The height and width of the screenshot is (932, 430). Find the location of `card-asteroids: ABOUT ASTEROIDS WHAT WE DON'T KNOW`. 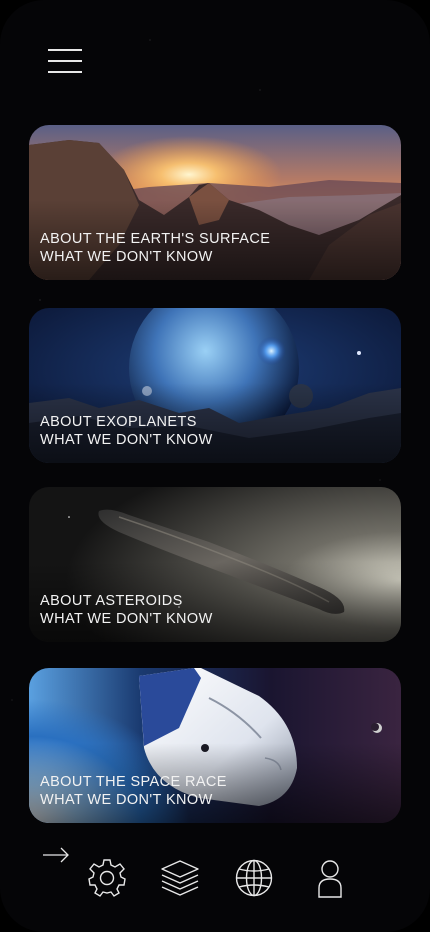

card-asteroids: ABOUT ASTEROIDS WHAT WE DON'T KNOW is located at coordinates (215, 564).